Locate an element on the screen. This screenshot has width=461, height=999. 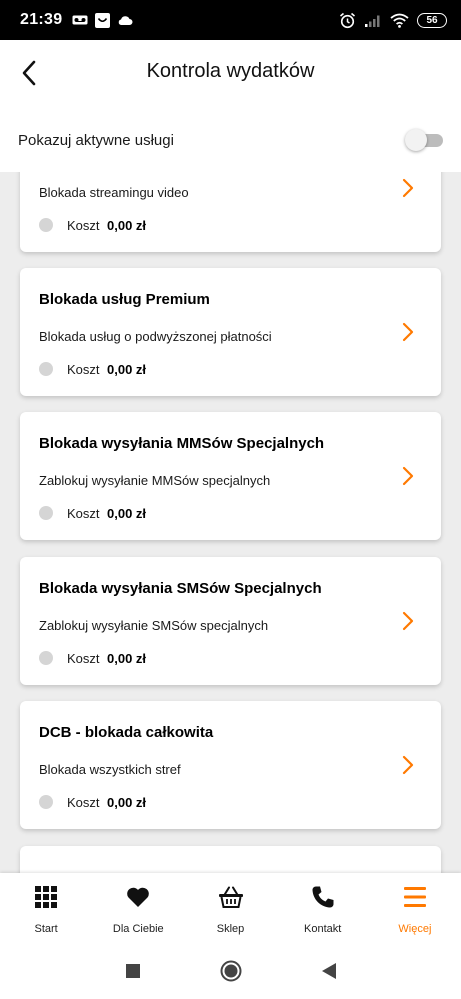
nav-label: Kontakt is located at coordinates (323, 929).